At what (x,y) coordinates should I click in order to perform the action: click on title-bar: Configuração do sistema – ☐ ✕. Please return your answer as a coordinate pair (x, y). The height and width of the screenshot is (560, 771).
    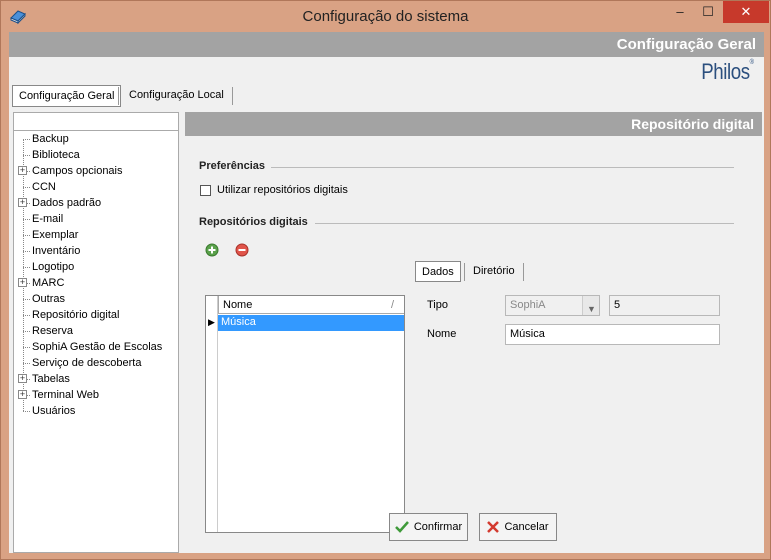
    Looking at the image, I should click on (385, 16).